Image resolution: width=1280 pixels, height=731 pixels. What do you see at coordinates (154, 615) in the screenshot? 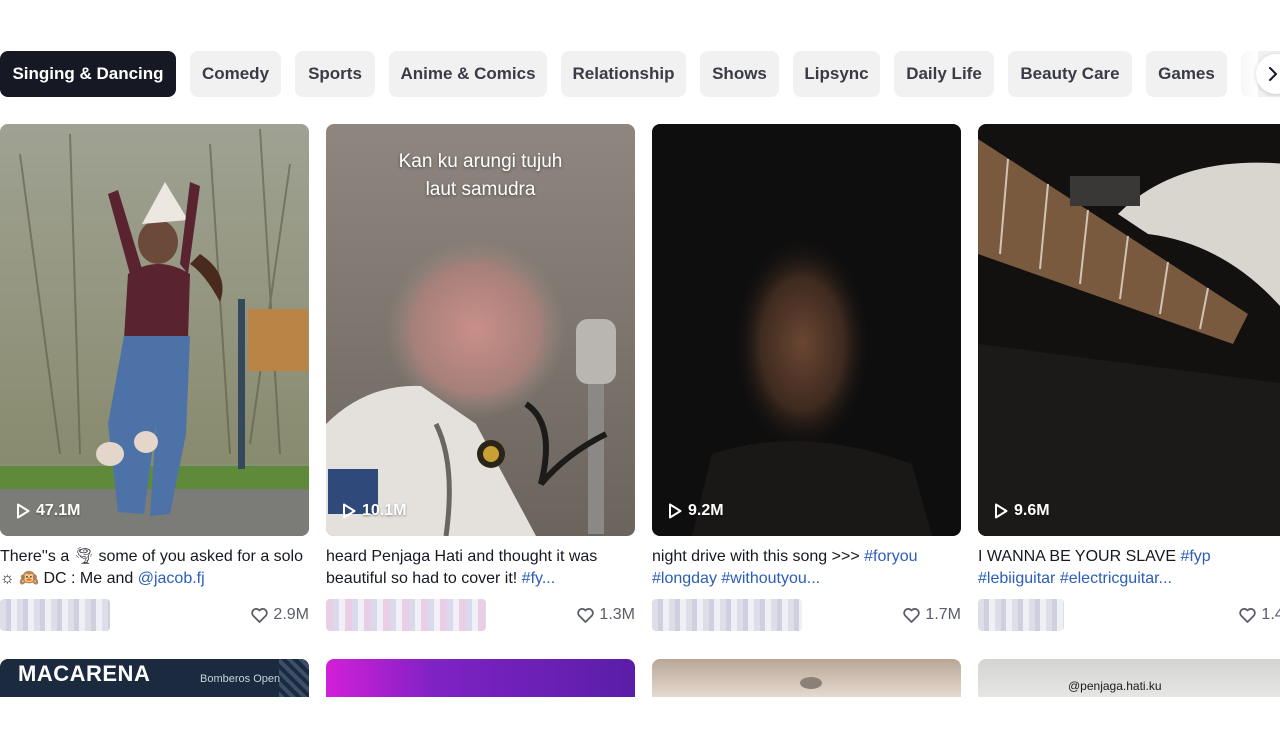
I see `video-meta: 2.9M` at bounding box center [154, 615].